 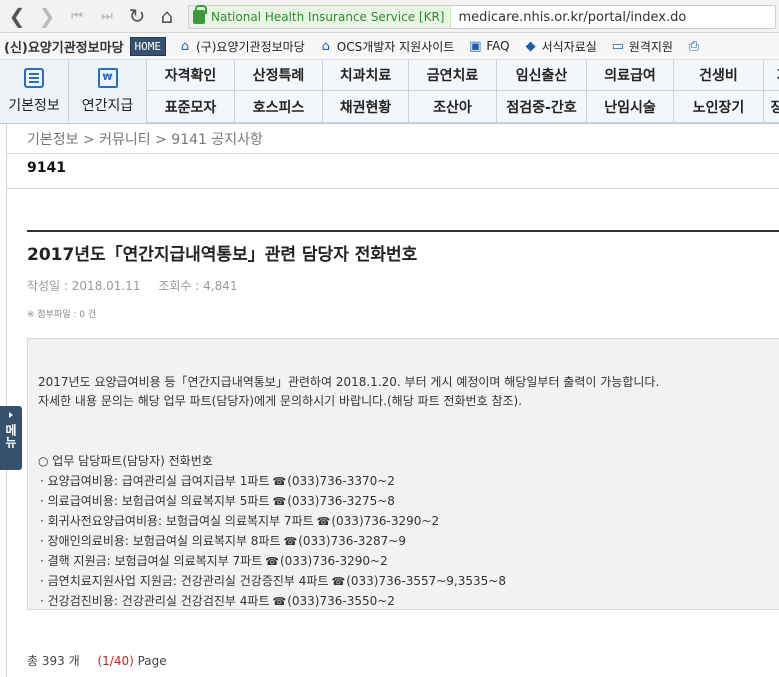 What do you see at coordinates (77, 16) in the screenshot?
I see `first-page-icon: ⏮` at bounding box center [77, 16].